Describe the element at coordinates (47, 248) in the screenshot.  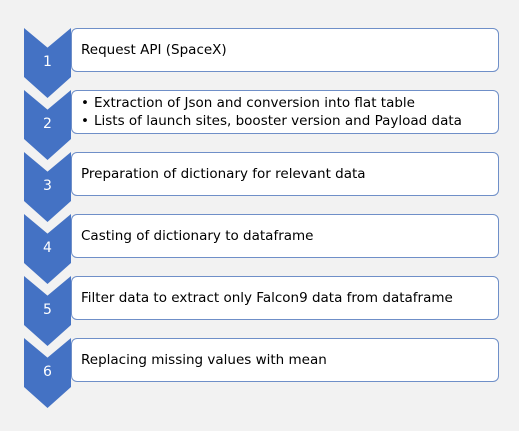
I see `step-4-number: 4` at that location.